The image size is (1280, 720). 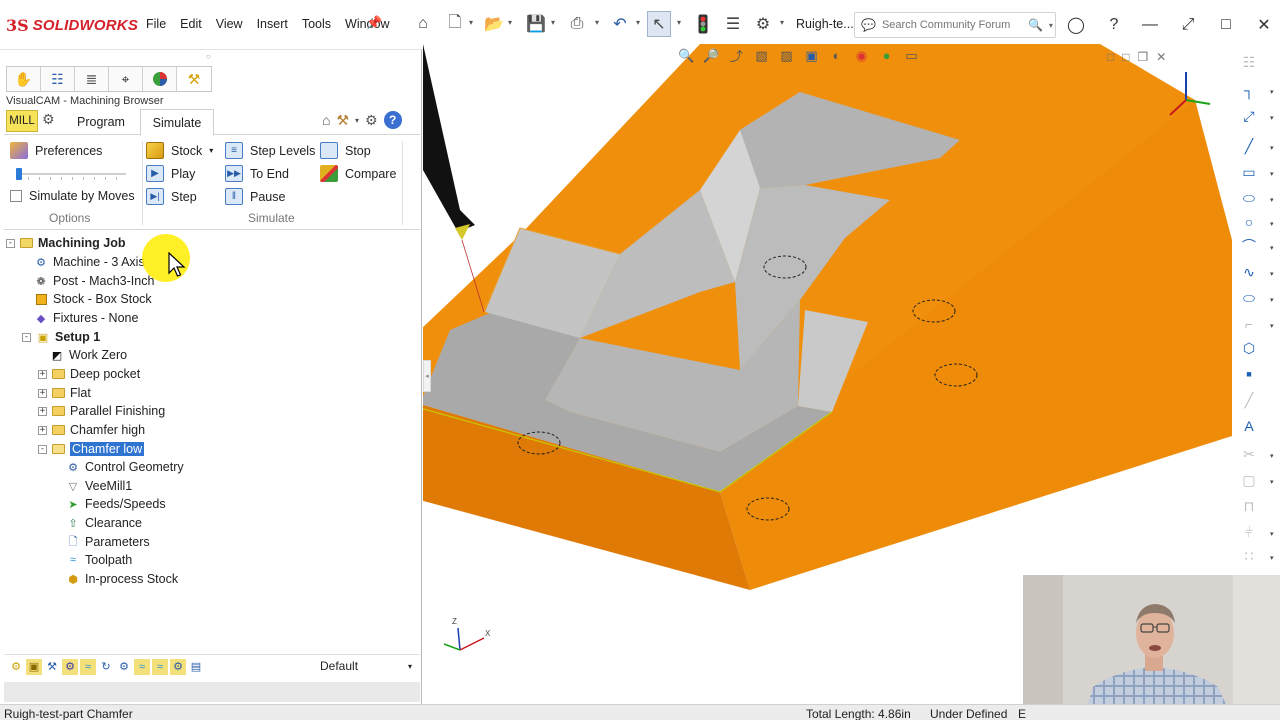 What do you see at coordinates (1272, 118) in the screenshot?
I see `dimension-alt-dropdown-icon: ▾` at bounding box center [1272, 118].